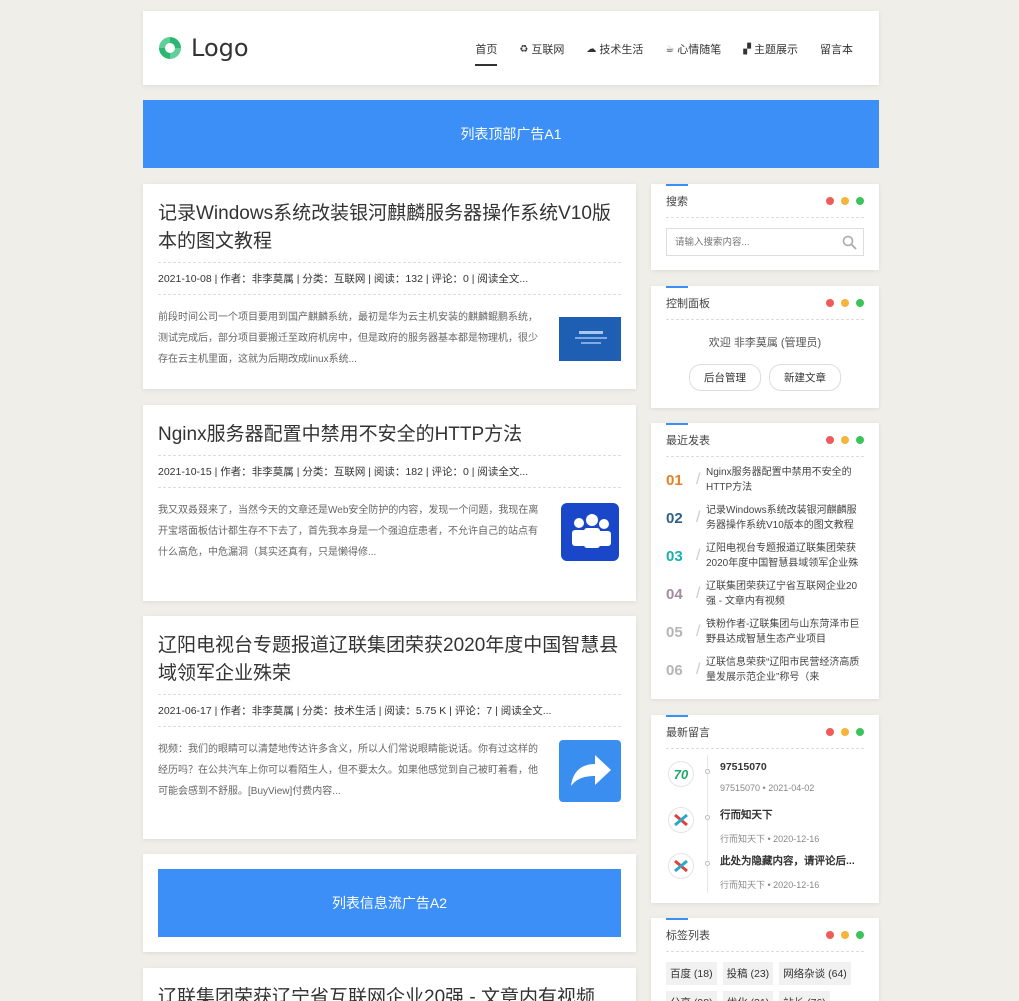 The image size is (1019, 1001). What do you see at coordinates (674, 632) in the screenshot?
I see `rank-number: 05` at bounding box center [674, 632].